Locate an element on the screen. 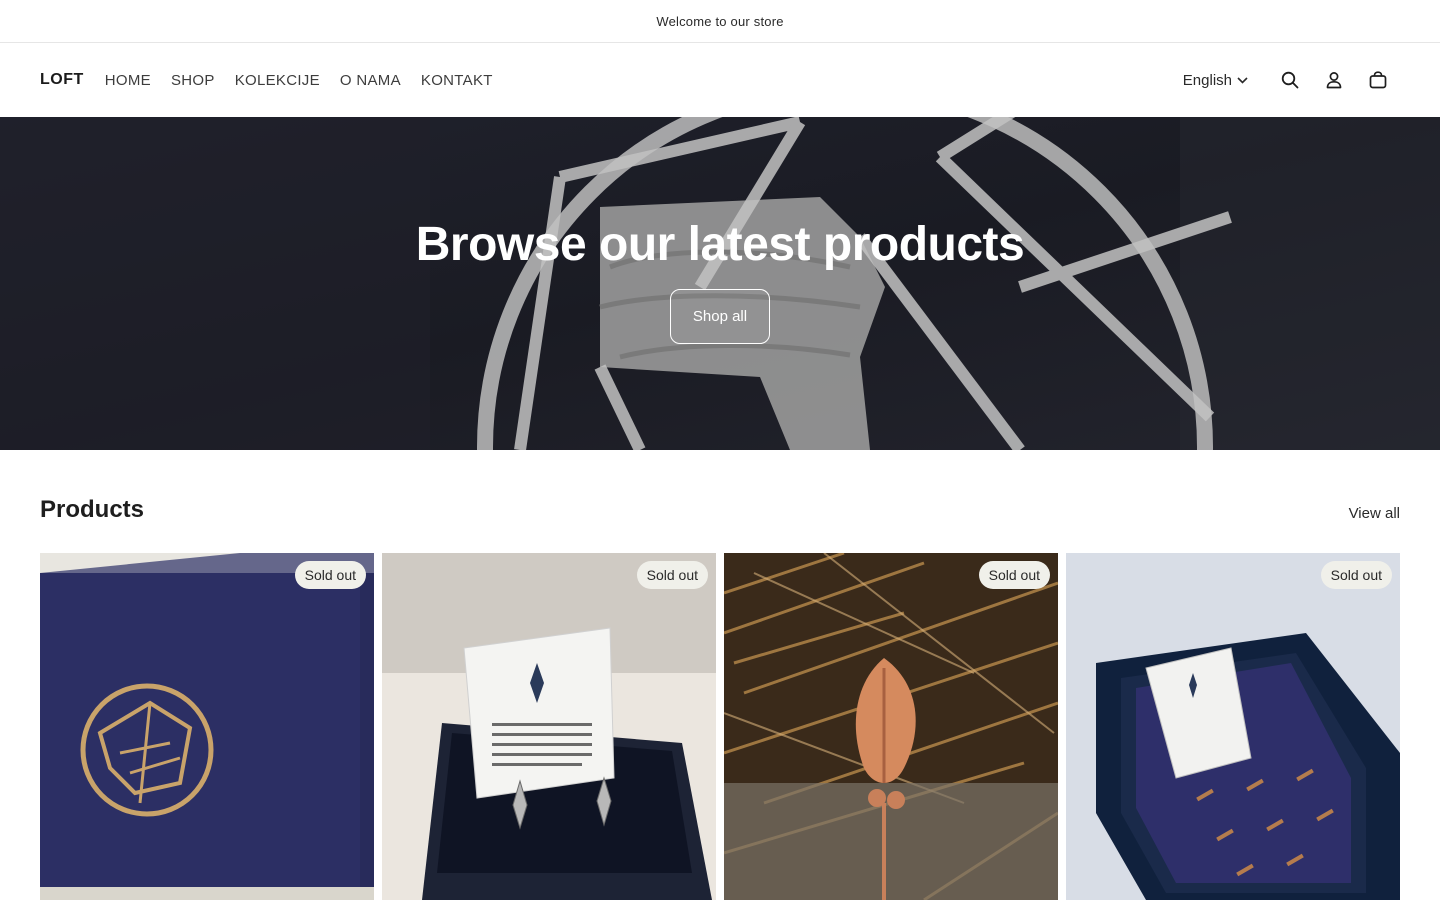 This screenshot has height=900, width=1440. product-card-tie: Sold out is located at coordinates (1233, 726).